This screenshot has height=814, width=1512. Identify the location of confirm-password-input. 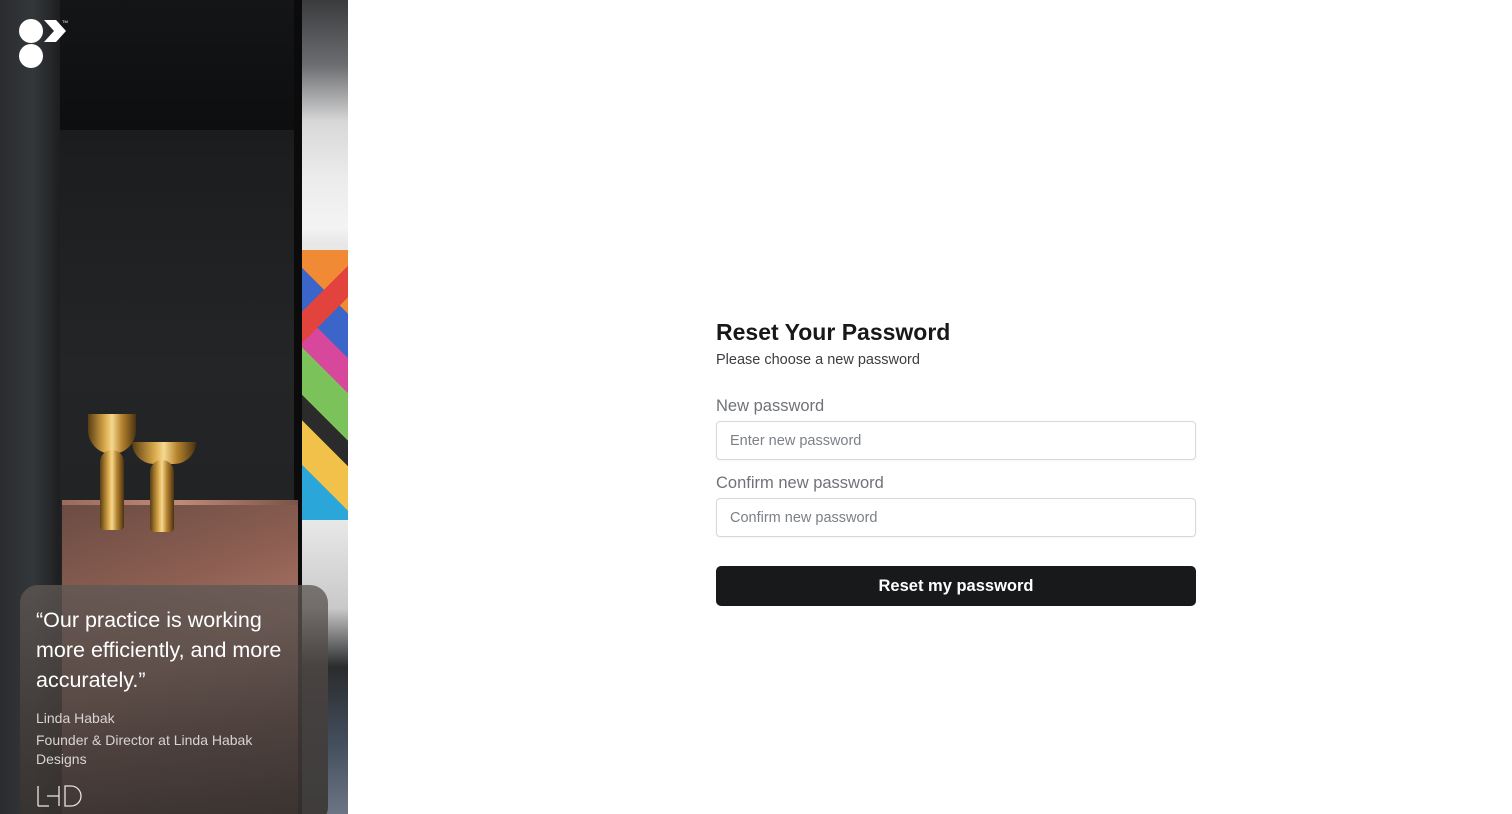
(956, 517).